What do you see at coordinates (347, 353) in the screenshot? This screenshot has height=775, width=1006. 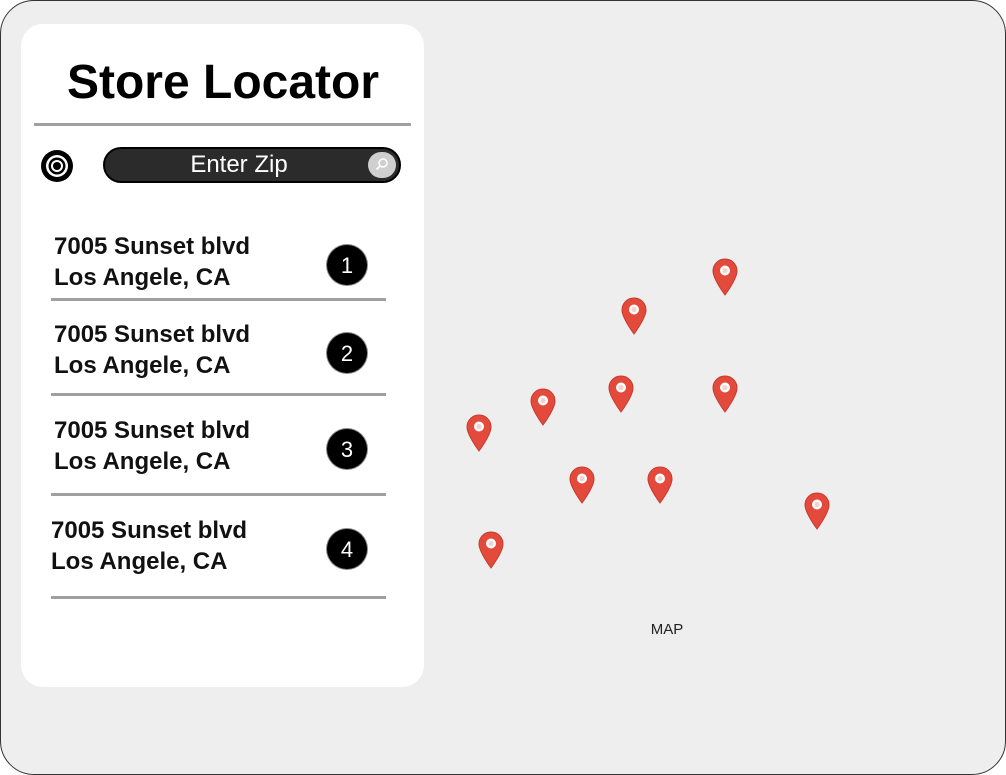 I see `store-number-badge: 2` at bounding box center [347, 353].